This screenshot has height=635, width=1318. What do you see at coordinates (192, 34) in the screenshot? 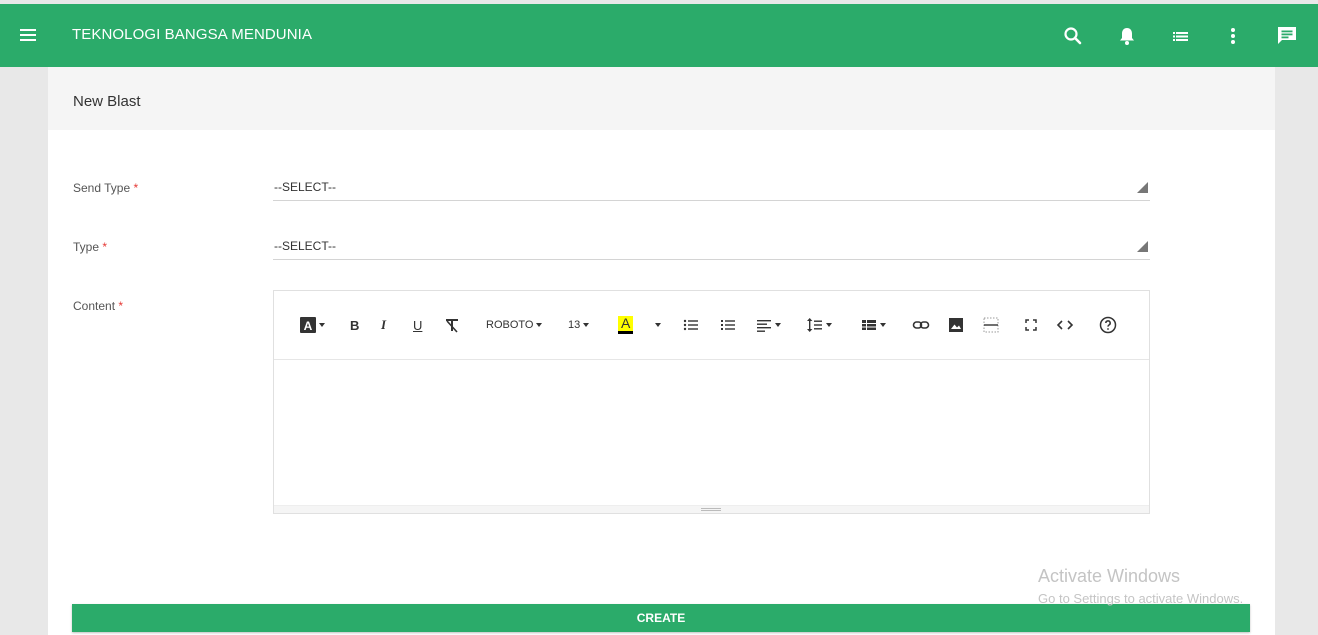
I see `app-title: TEKNOLOGI BANGSA MENDUNIA` at bounding box center [192, 34].